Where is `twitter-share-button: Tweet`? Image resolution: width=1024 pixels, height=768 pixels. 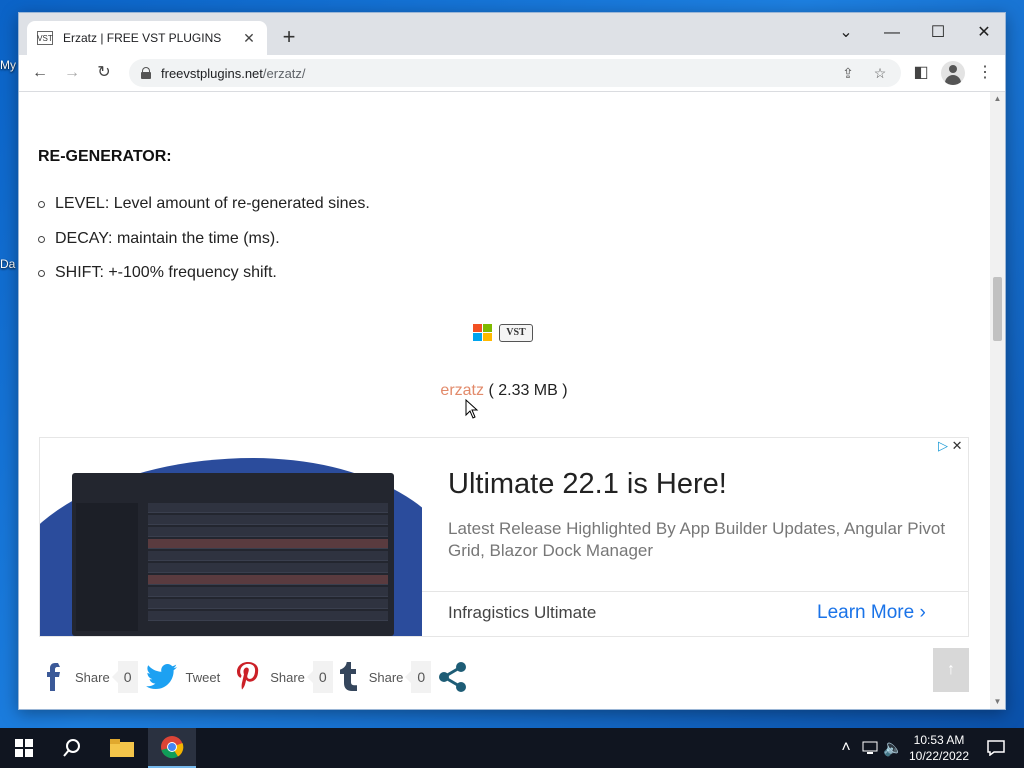
twitter-share-button: Tweet is located at coordinates (186, 677).